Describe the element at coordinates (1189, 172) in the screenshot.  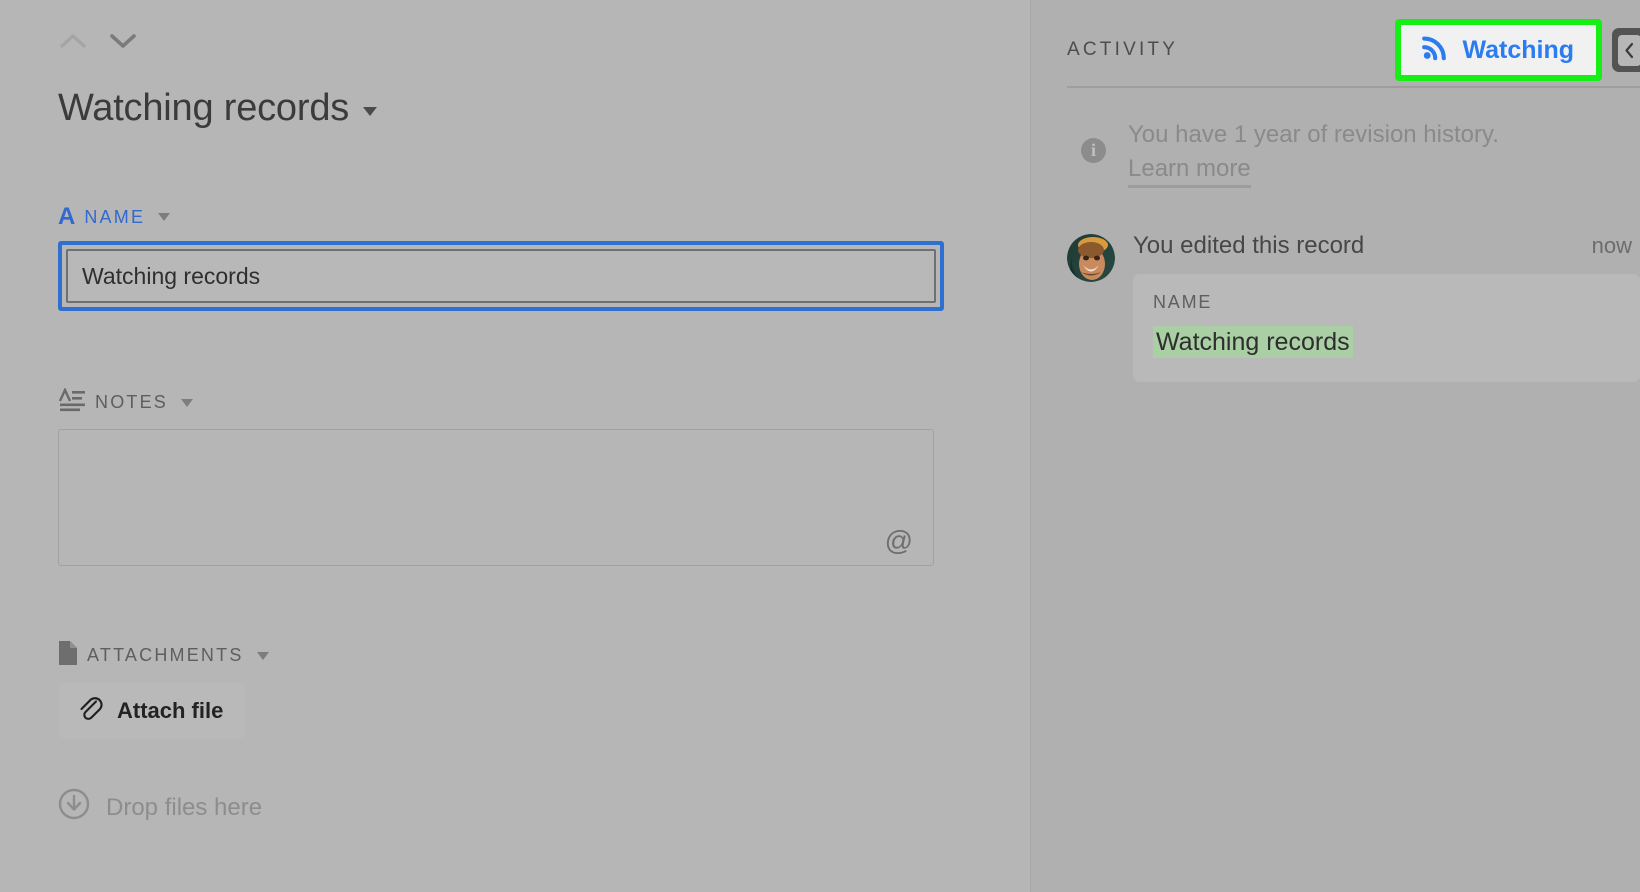
I see `learn-more-link: Learn more` at that location.